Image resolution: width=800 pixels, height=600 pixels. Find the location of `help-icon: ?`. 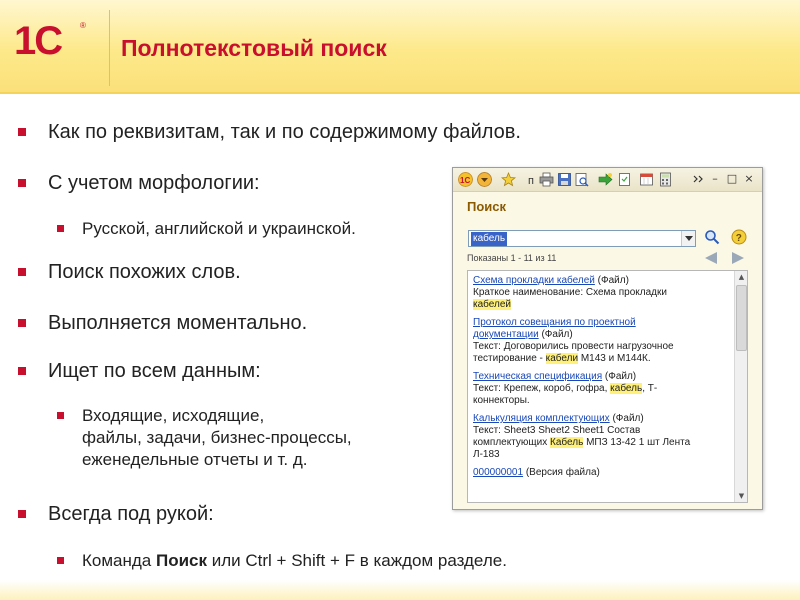

help-icon: ? is located at coordinates (739, 237).